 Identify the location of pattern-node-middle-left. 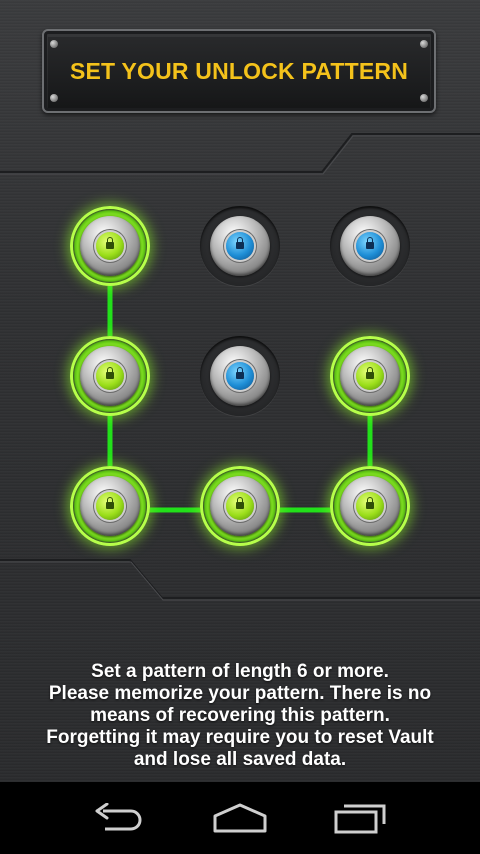
(110, 376).